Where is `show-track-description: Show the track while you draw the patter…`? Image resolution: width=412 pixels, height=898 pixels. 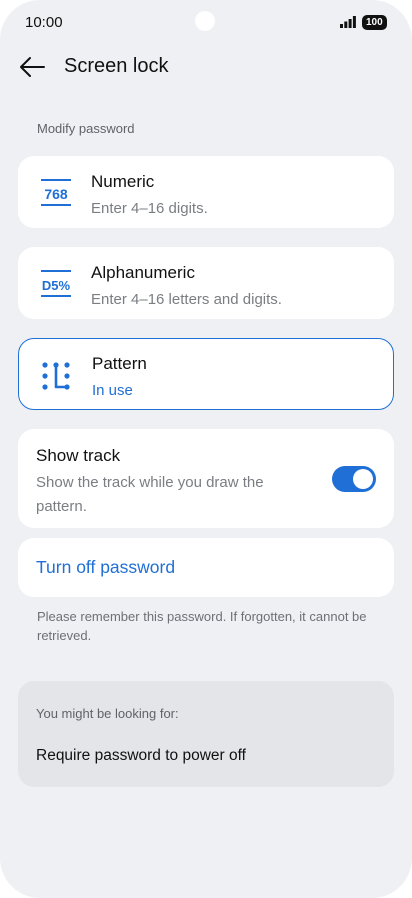 show-track-description: Show the track while you draw the patter… is located at coordinates (150, 494).